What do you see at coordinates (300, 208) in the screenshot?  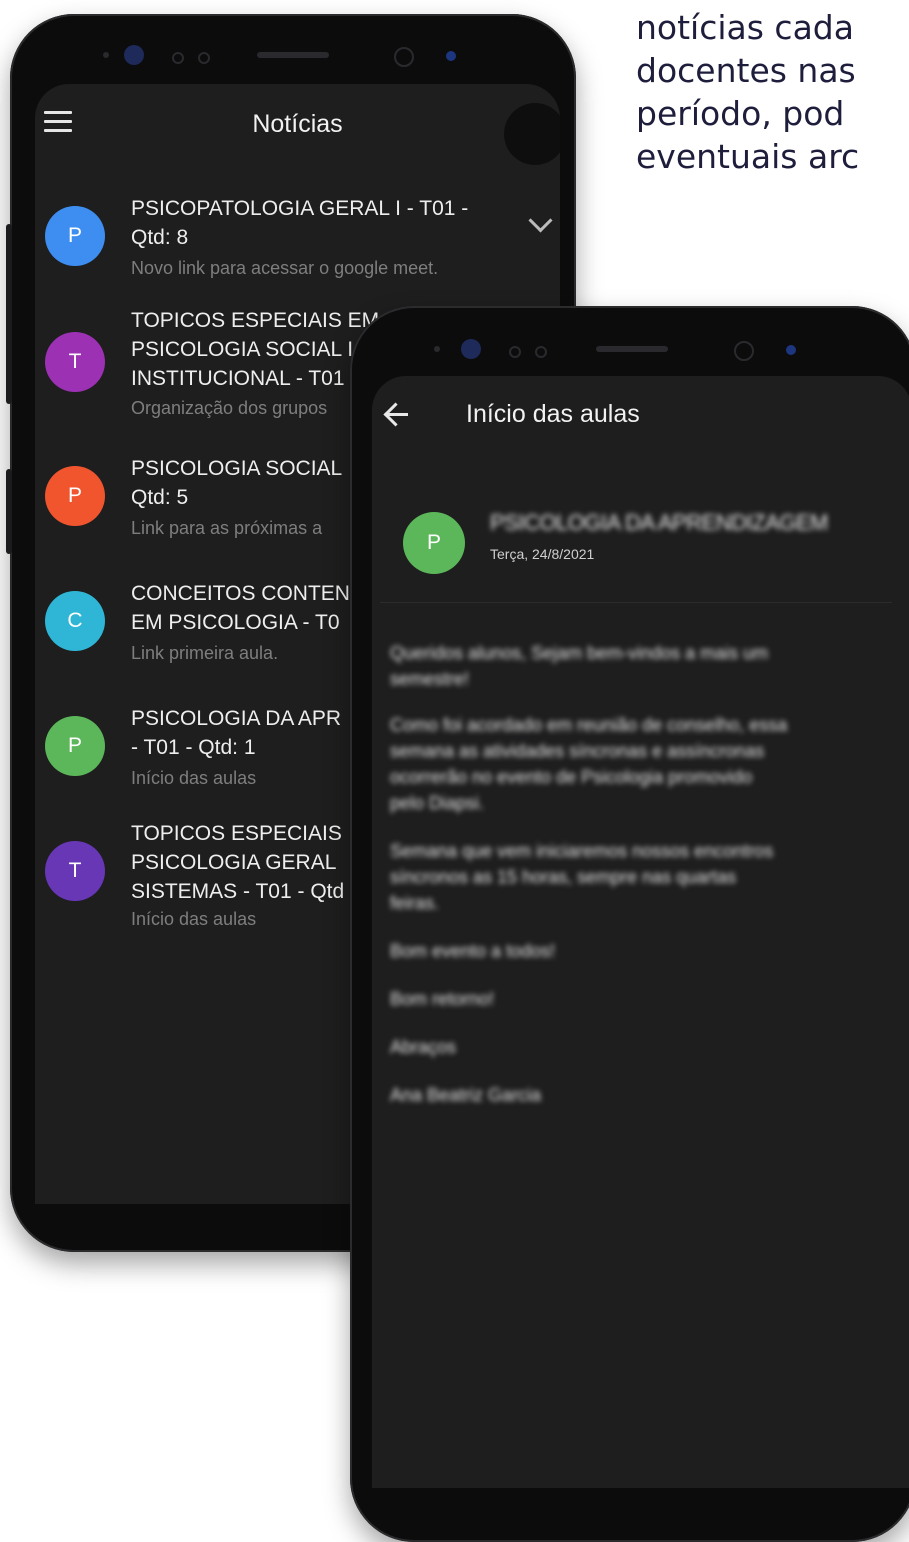 I see `title-line: PSICOPATOLOGIA GERAL I - T01 -` at bounding box center [300, 208].